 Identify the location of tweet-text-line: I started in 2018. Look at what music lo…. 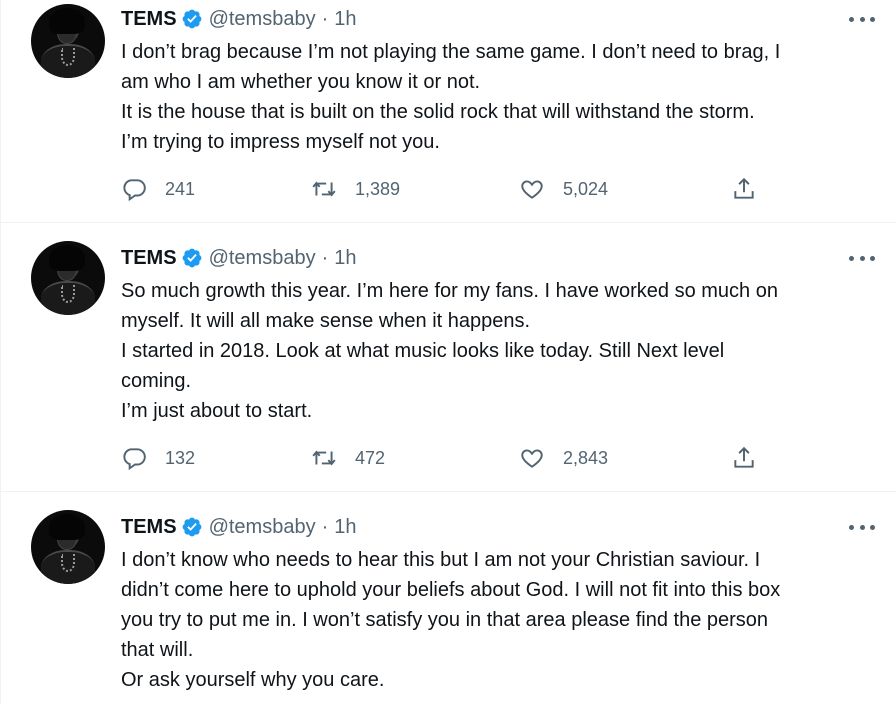
(423, 351).